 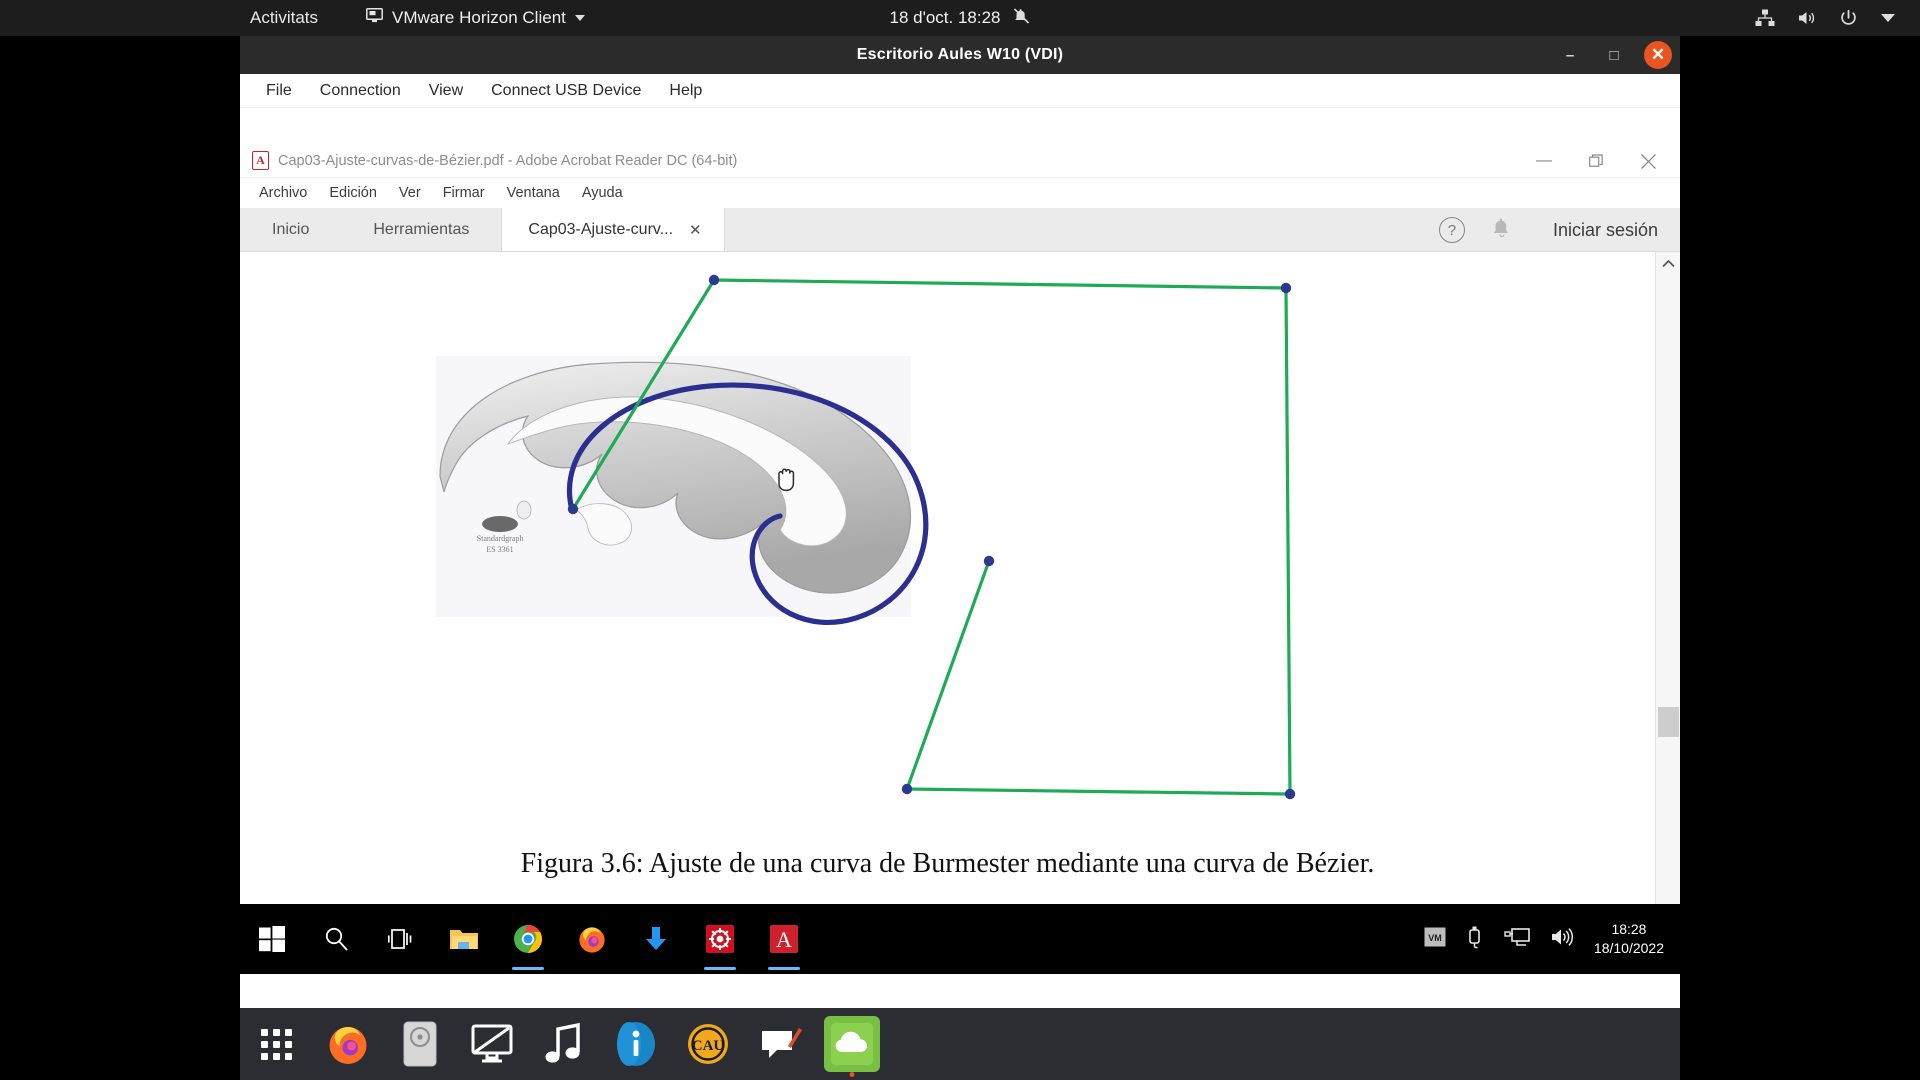 I want to click on acrobat-menu-edicion: Edición, so click(x=353, y=193).